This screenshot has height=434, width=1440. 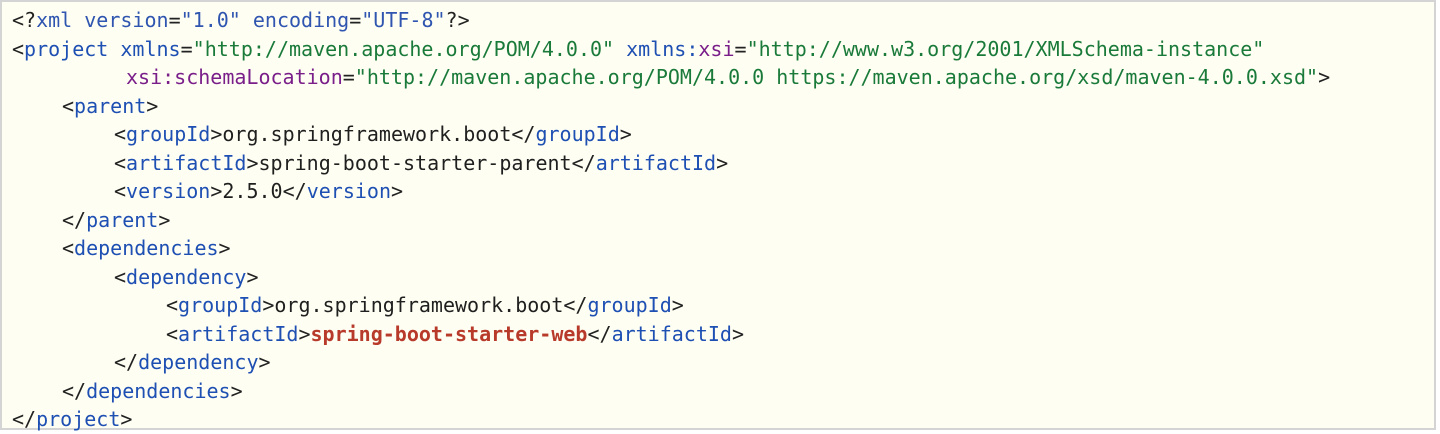 What do you see at coordinates (126, 20) in the screenshot?
I see `decl-version-attr: version` at bounding box center [126, 20].